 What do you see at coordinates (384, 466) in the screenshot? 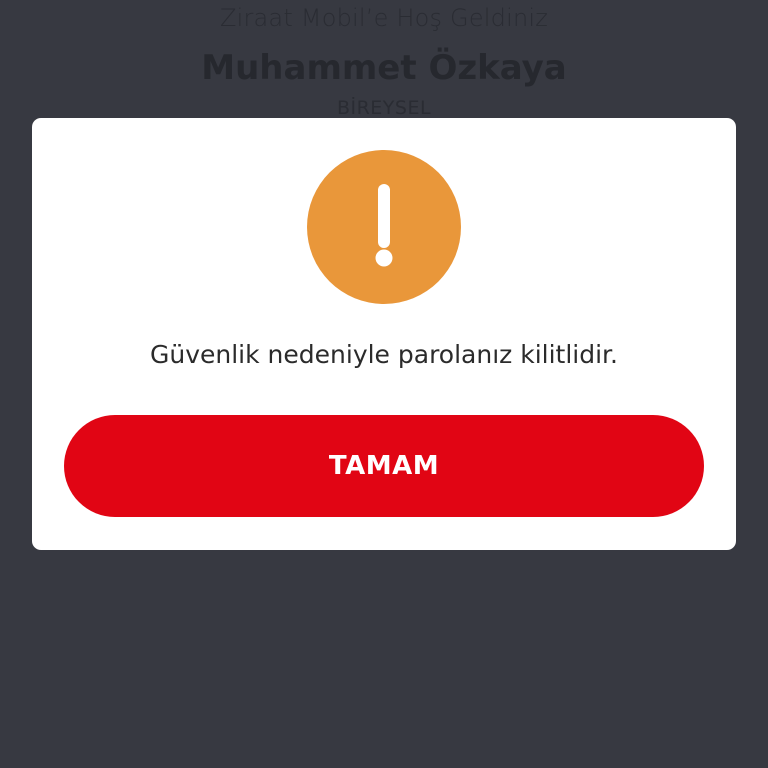
I see `ok-button: TAMAM` at bounding box center [384, 466].